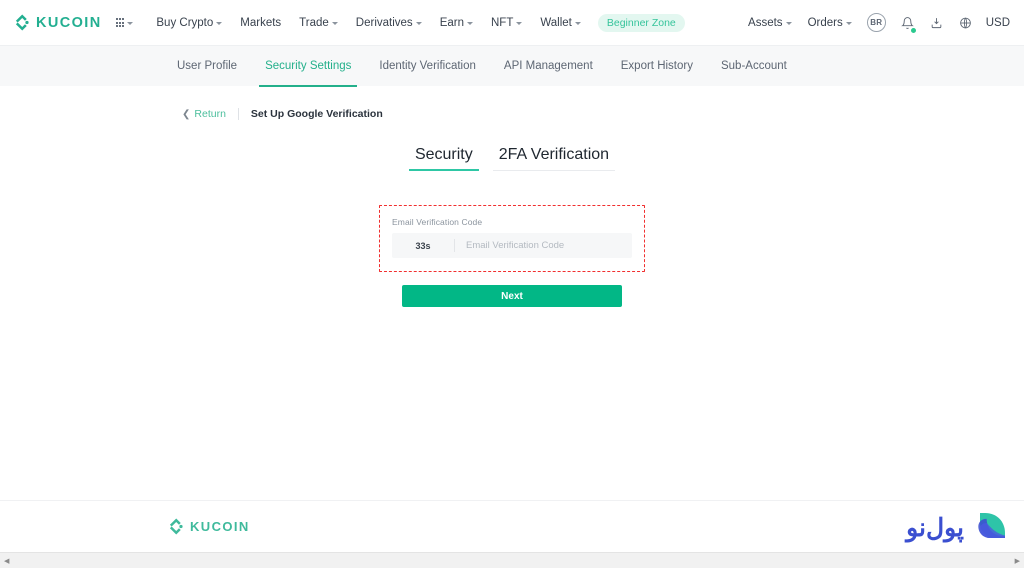  I want to click on assets-menu: Assets, so click(770, 23).